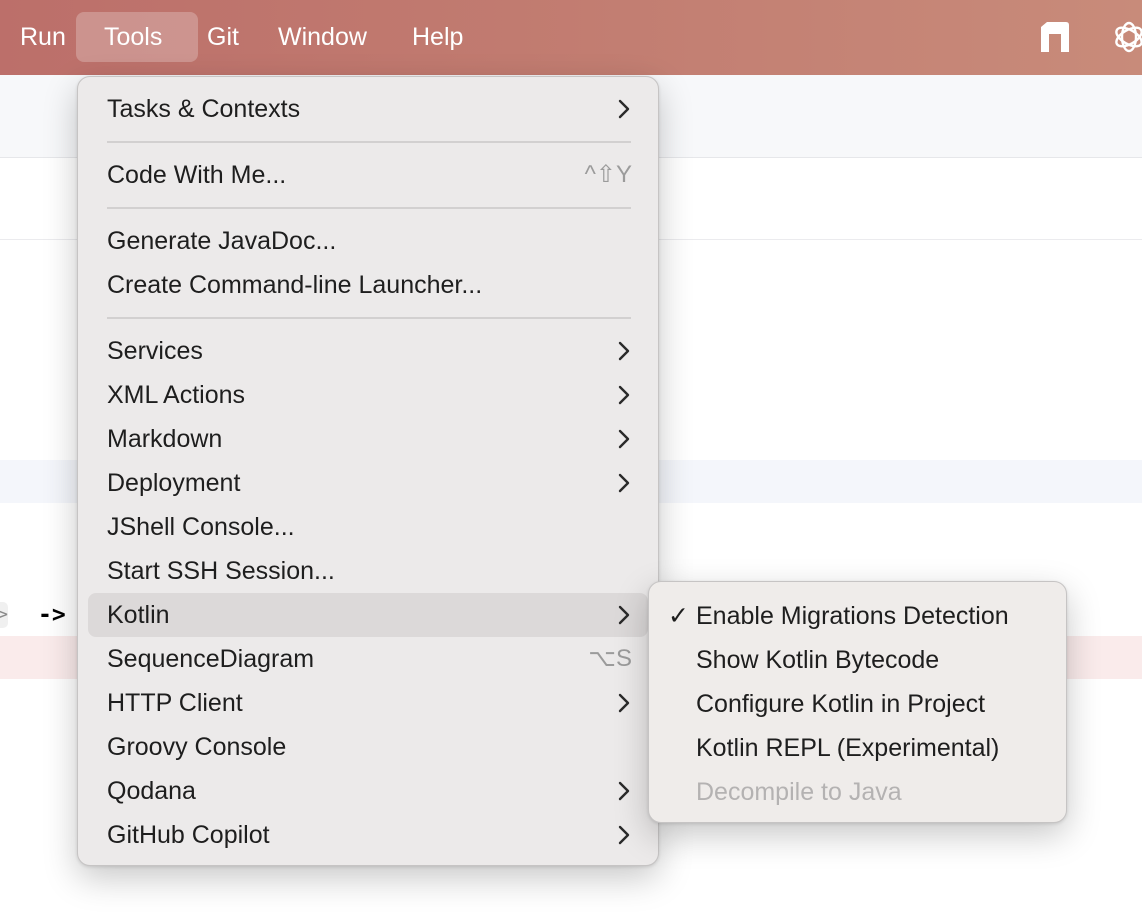 The width and height of the screenshot is (1142, 916). I want to click on chatgpt-icon, so click(1126, 37).